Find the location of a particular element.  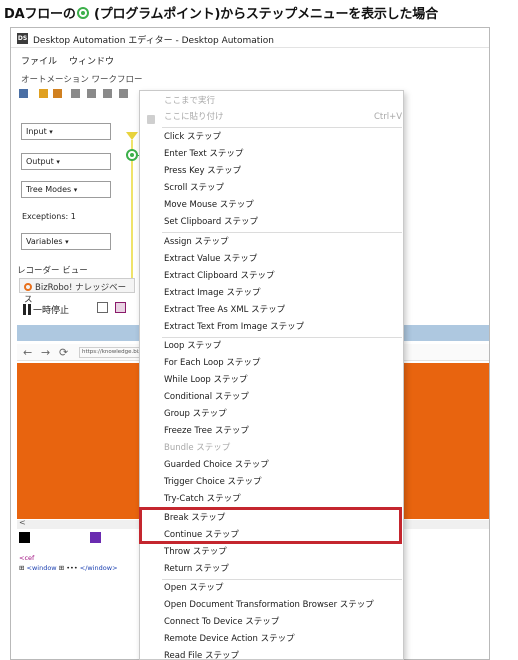

paste-shortcut: Ctrl+V is located at coordinates (388, 117).